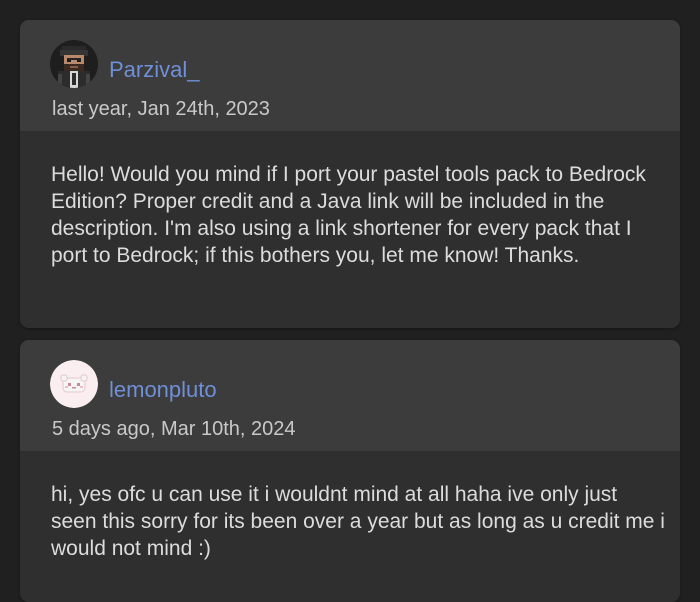  Describe the element at coordinates (154, 70) in the screenshot. I see `username-link: Parzival_` at that location.